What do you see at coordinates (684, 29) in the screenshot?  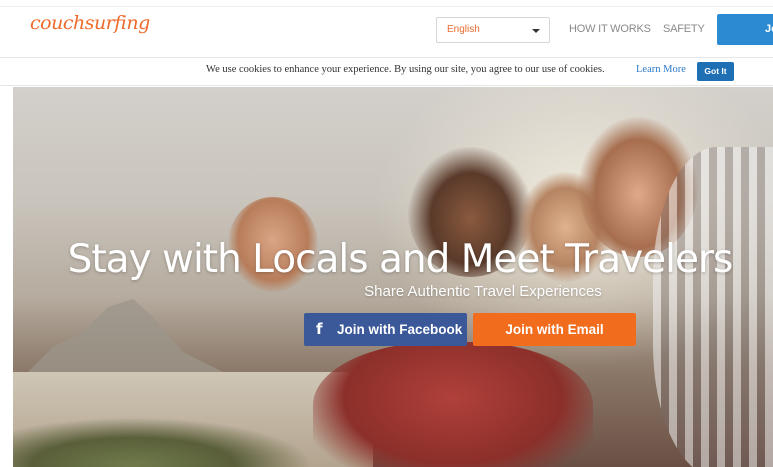 I see `nav-safety-link: SAFETY` at bounding box center [684, 29].